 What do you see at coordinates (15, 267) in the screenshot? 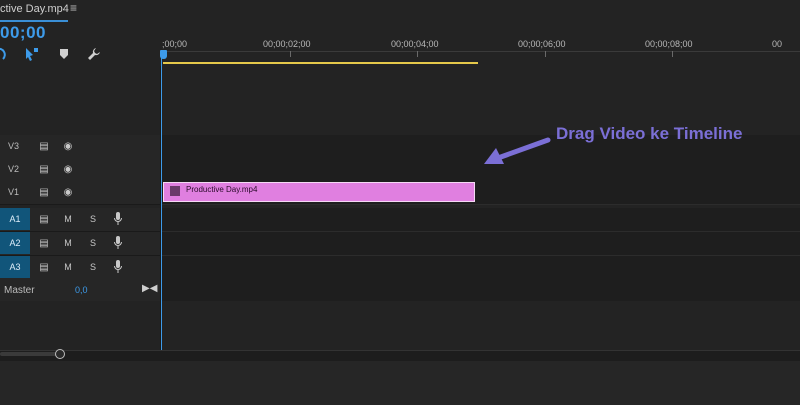
I see `track-label: A3` at bounding box center [15, 267].